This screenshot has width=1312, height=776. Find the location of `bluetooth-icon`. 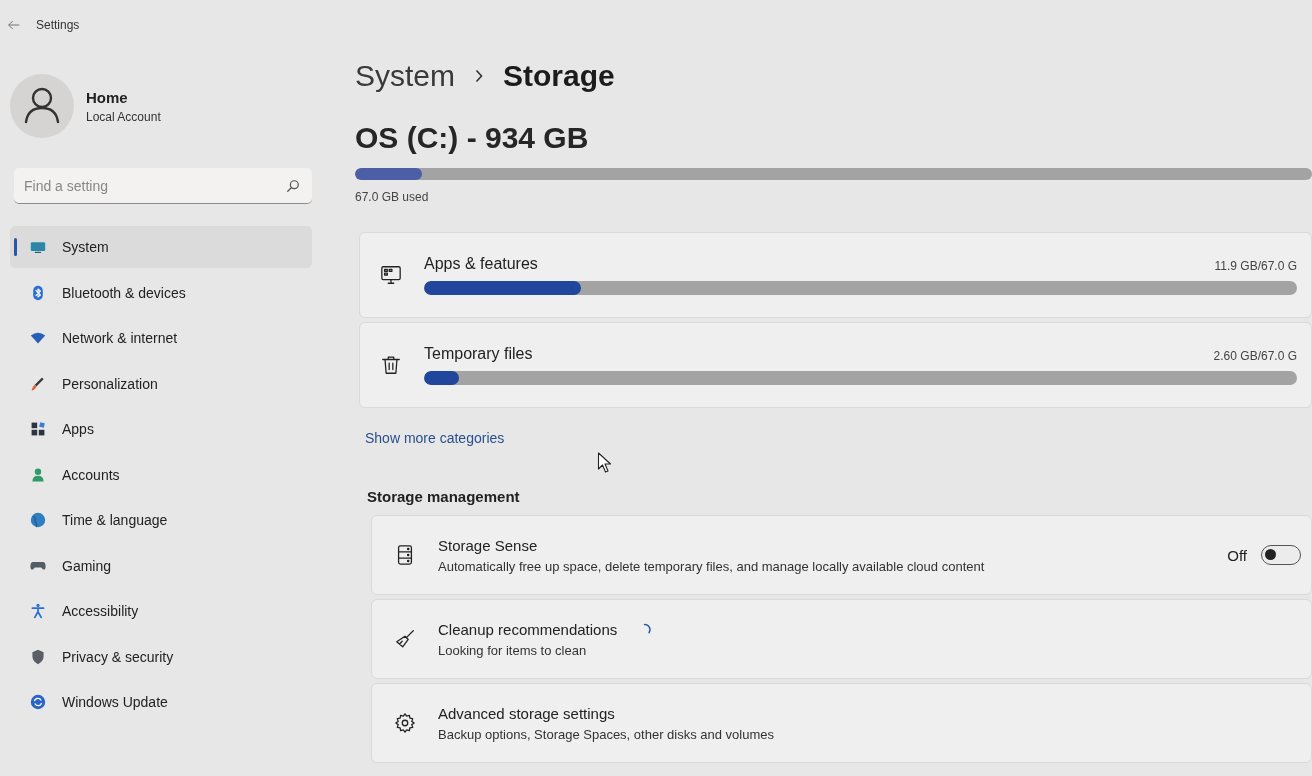

bluetooth-icon is located at coordinates (38, 292).